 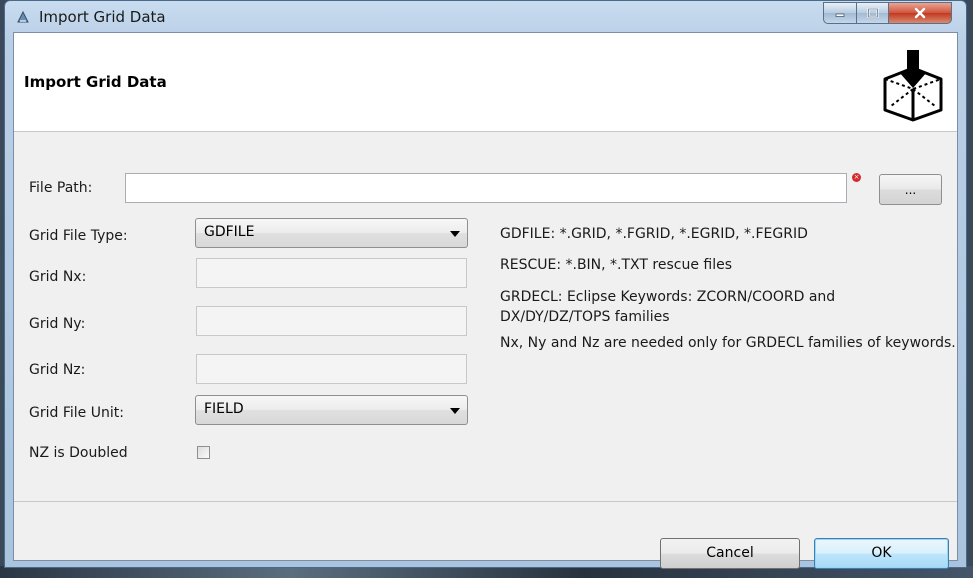 I want to click on nz-doubled-label: NZ is Doubled, so click(x=78, y=453).